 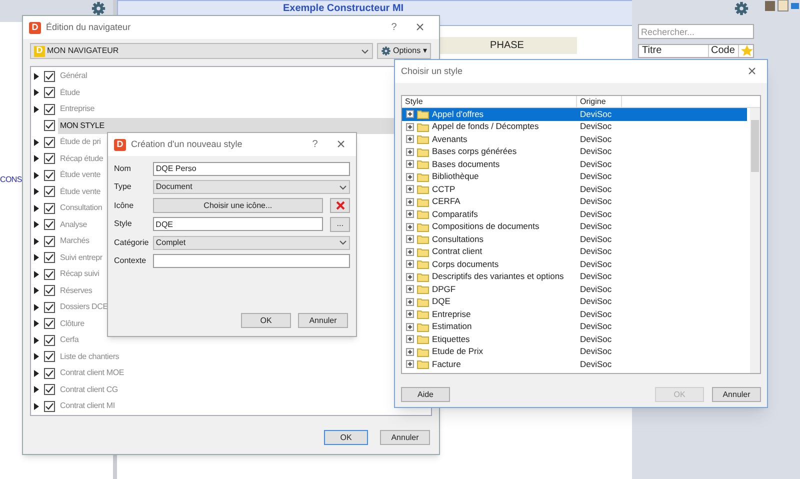 I want to click on style-name: Etiquettes, so click(x=451, y=339).